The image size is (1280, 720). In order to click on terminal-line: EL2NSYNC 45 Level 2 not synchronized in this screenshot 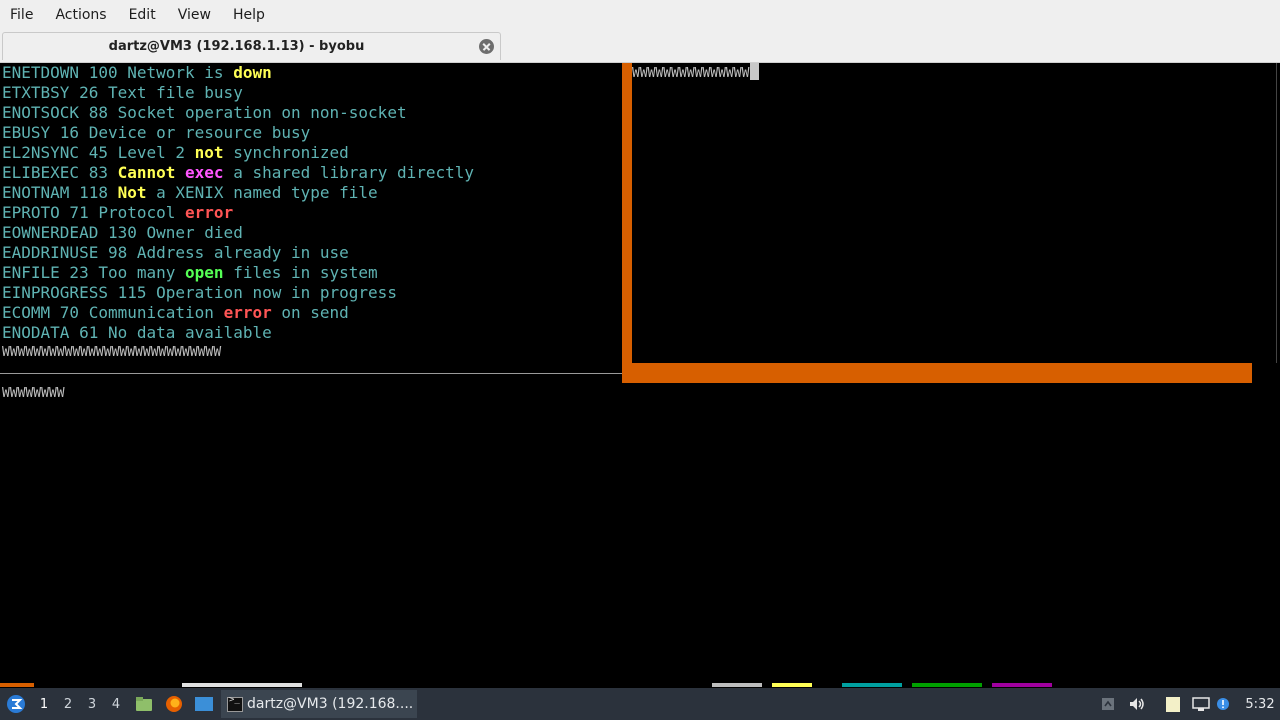, I will do `click(175, 153)`.